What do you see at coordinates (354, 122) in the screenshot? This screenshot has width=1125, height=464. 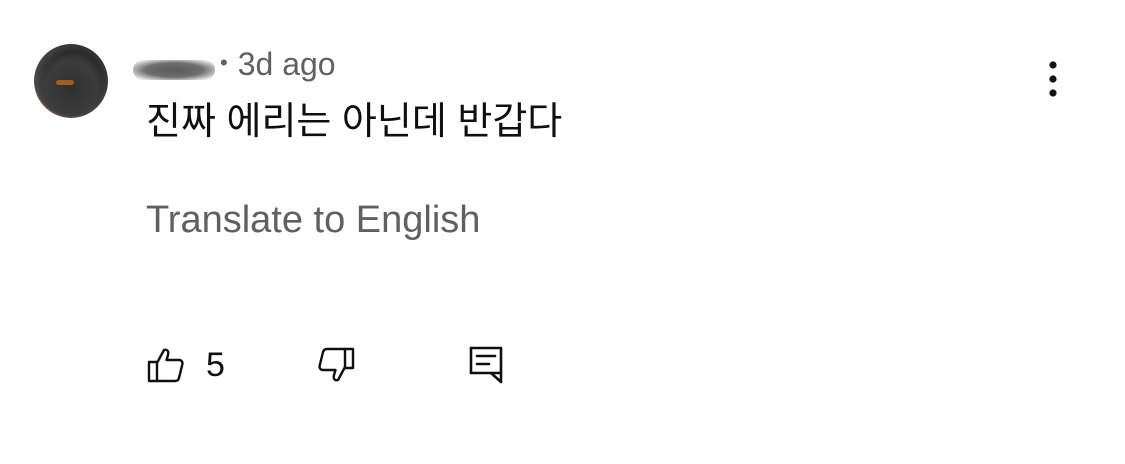 I see `comment-text: 진짜 에리는 아닌데 반갑다` at bounding box center [354, 122].